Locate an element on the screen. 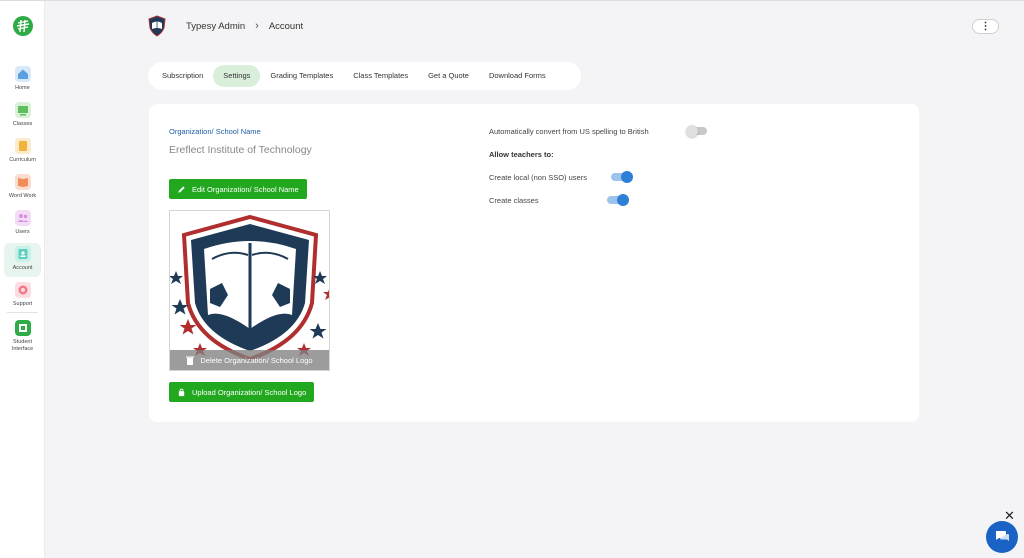  classes-icon is located at coordinates (22, 110).